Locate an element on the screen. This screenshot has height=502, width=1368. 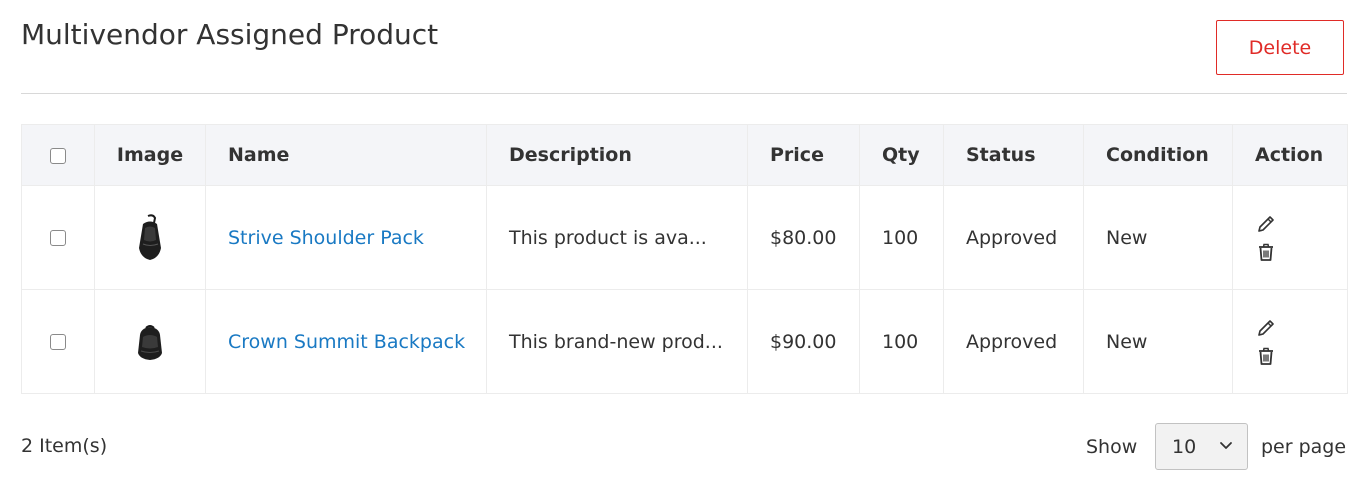
backpack-image is located at coordinates (150, 342).